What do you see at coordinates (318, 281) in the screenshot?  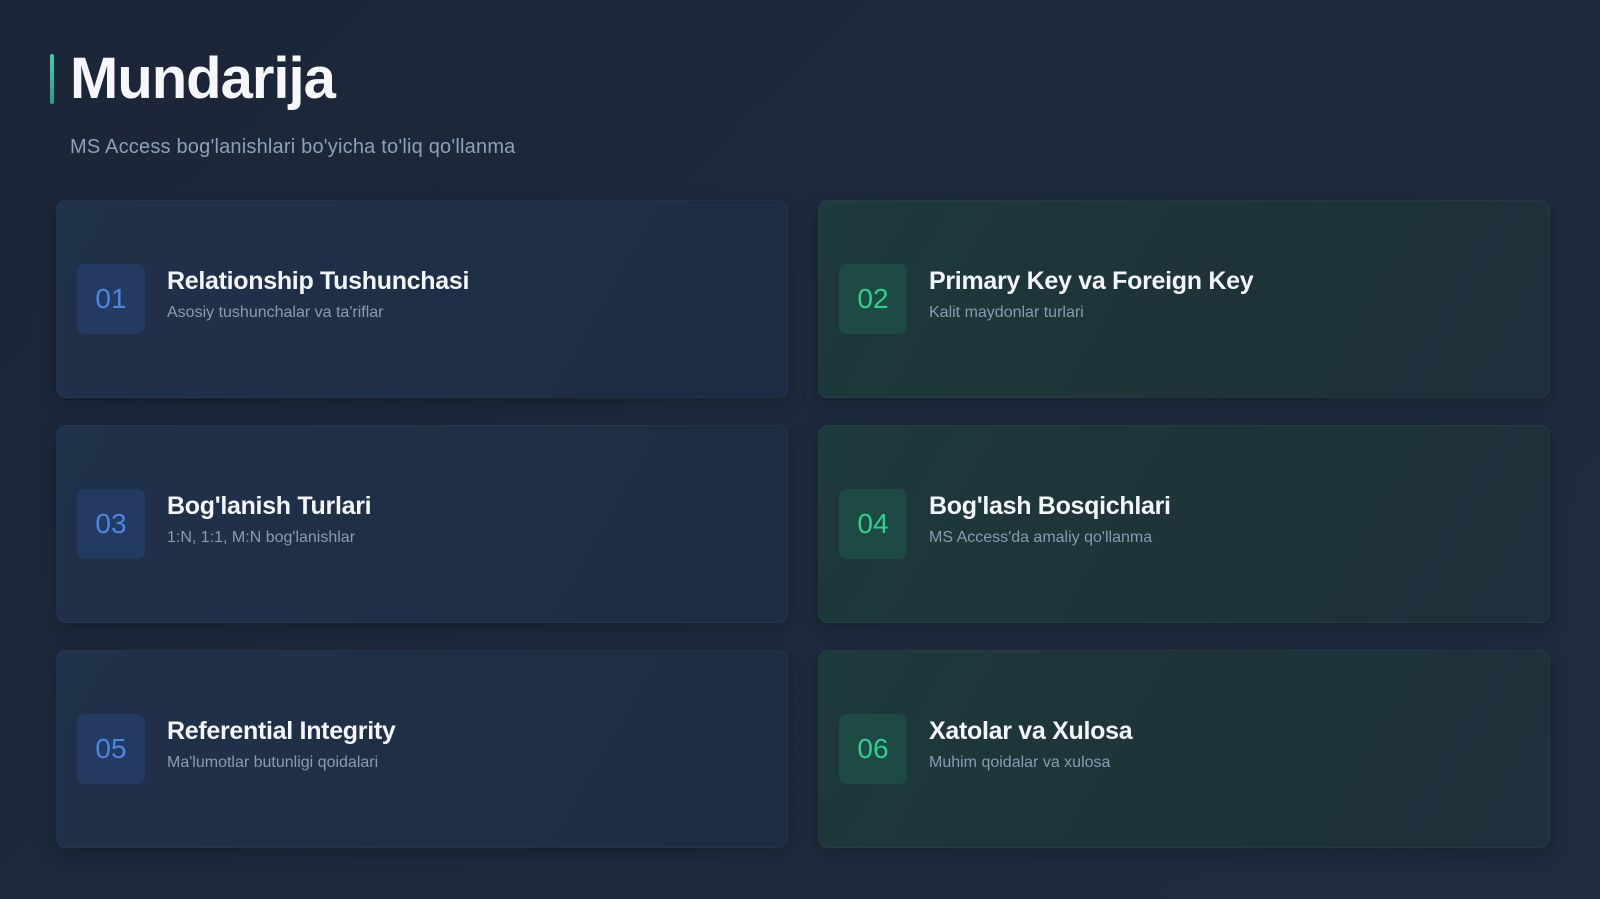 I see `card-title: Relationship Tushunchasi` at bounding box center [318, 281].